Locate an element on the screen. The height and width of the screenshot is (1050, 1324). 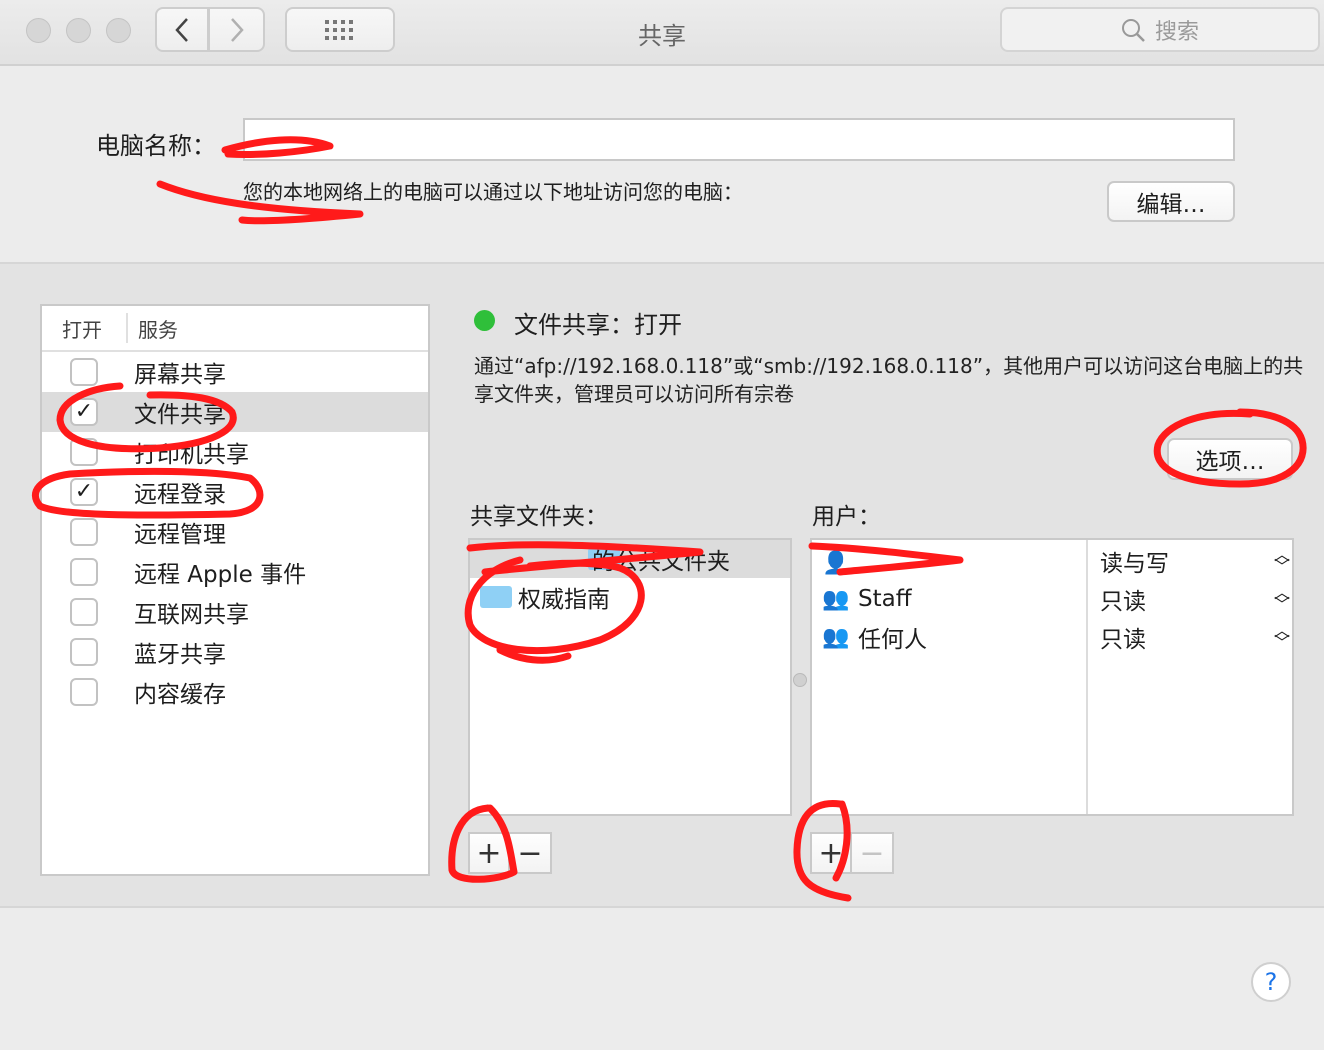
search-icon is located at coordinates (1133, 30).